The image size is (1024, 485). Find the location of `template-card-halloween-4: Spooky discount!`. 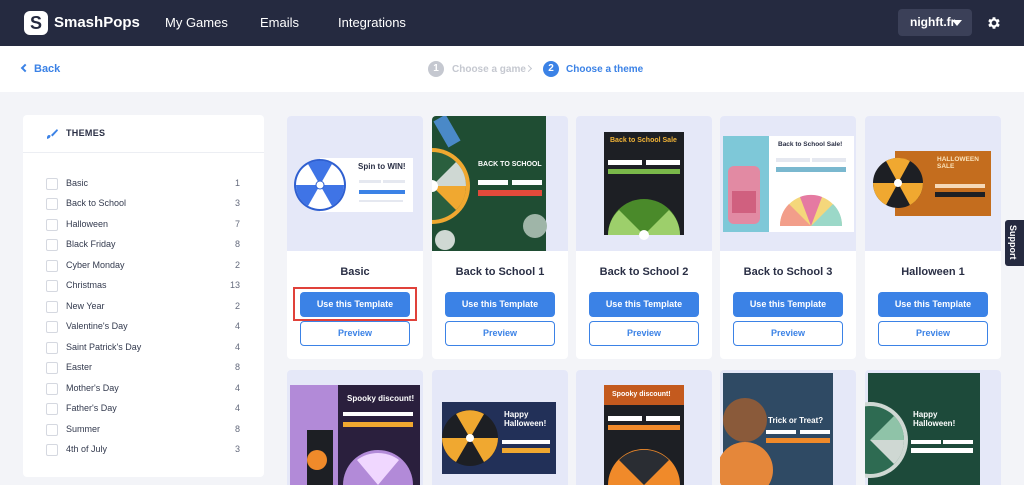

template-card-halloween-4: Spooky discount! is located at coordinates (644, 427).